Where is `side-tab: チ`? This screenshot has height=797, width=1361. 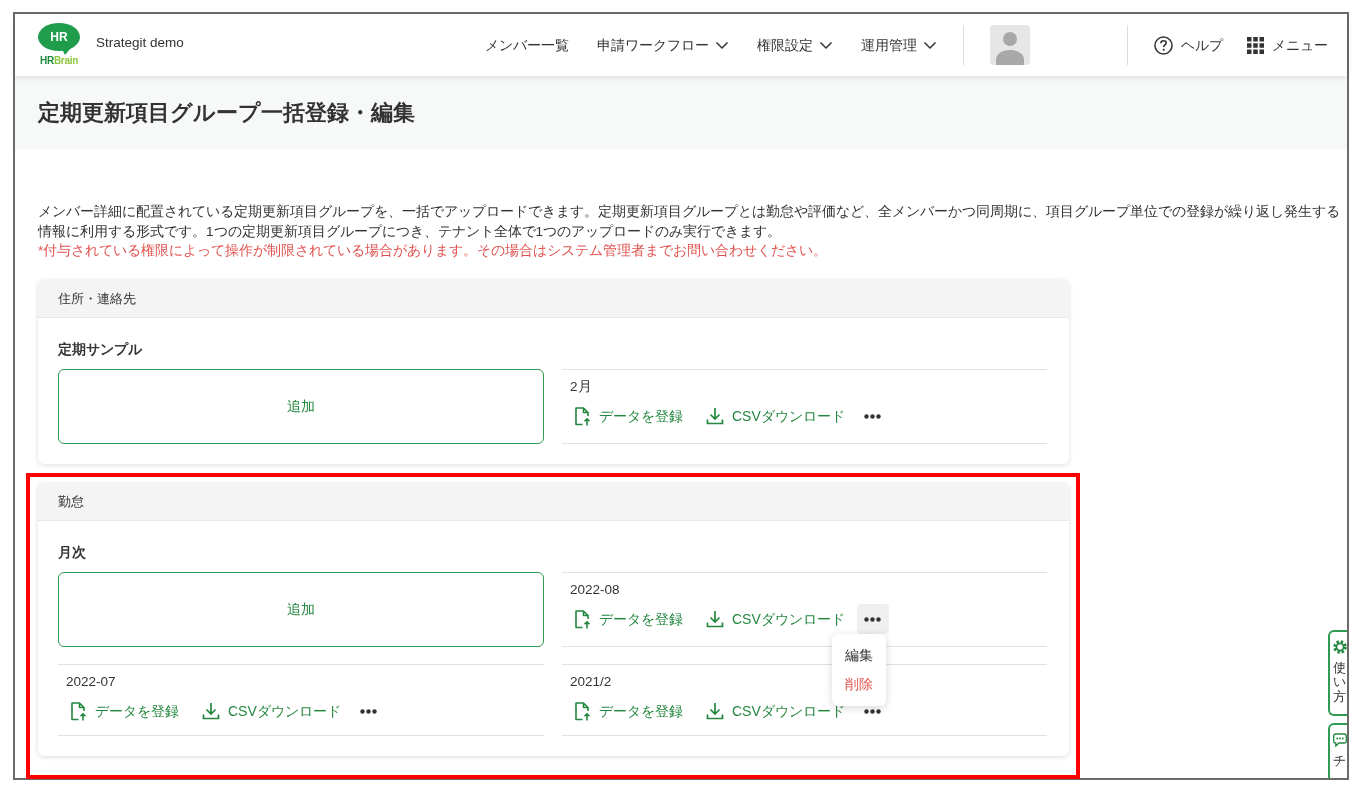 side-tab: チ is located at coordinates (1337, 750).